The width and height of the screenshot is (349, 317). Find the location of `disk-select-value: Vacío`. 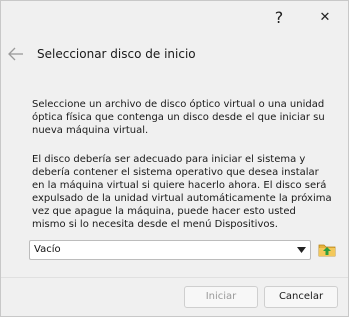

disk-select-value: Vacío is located at coordinates (47, 249).